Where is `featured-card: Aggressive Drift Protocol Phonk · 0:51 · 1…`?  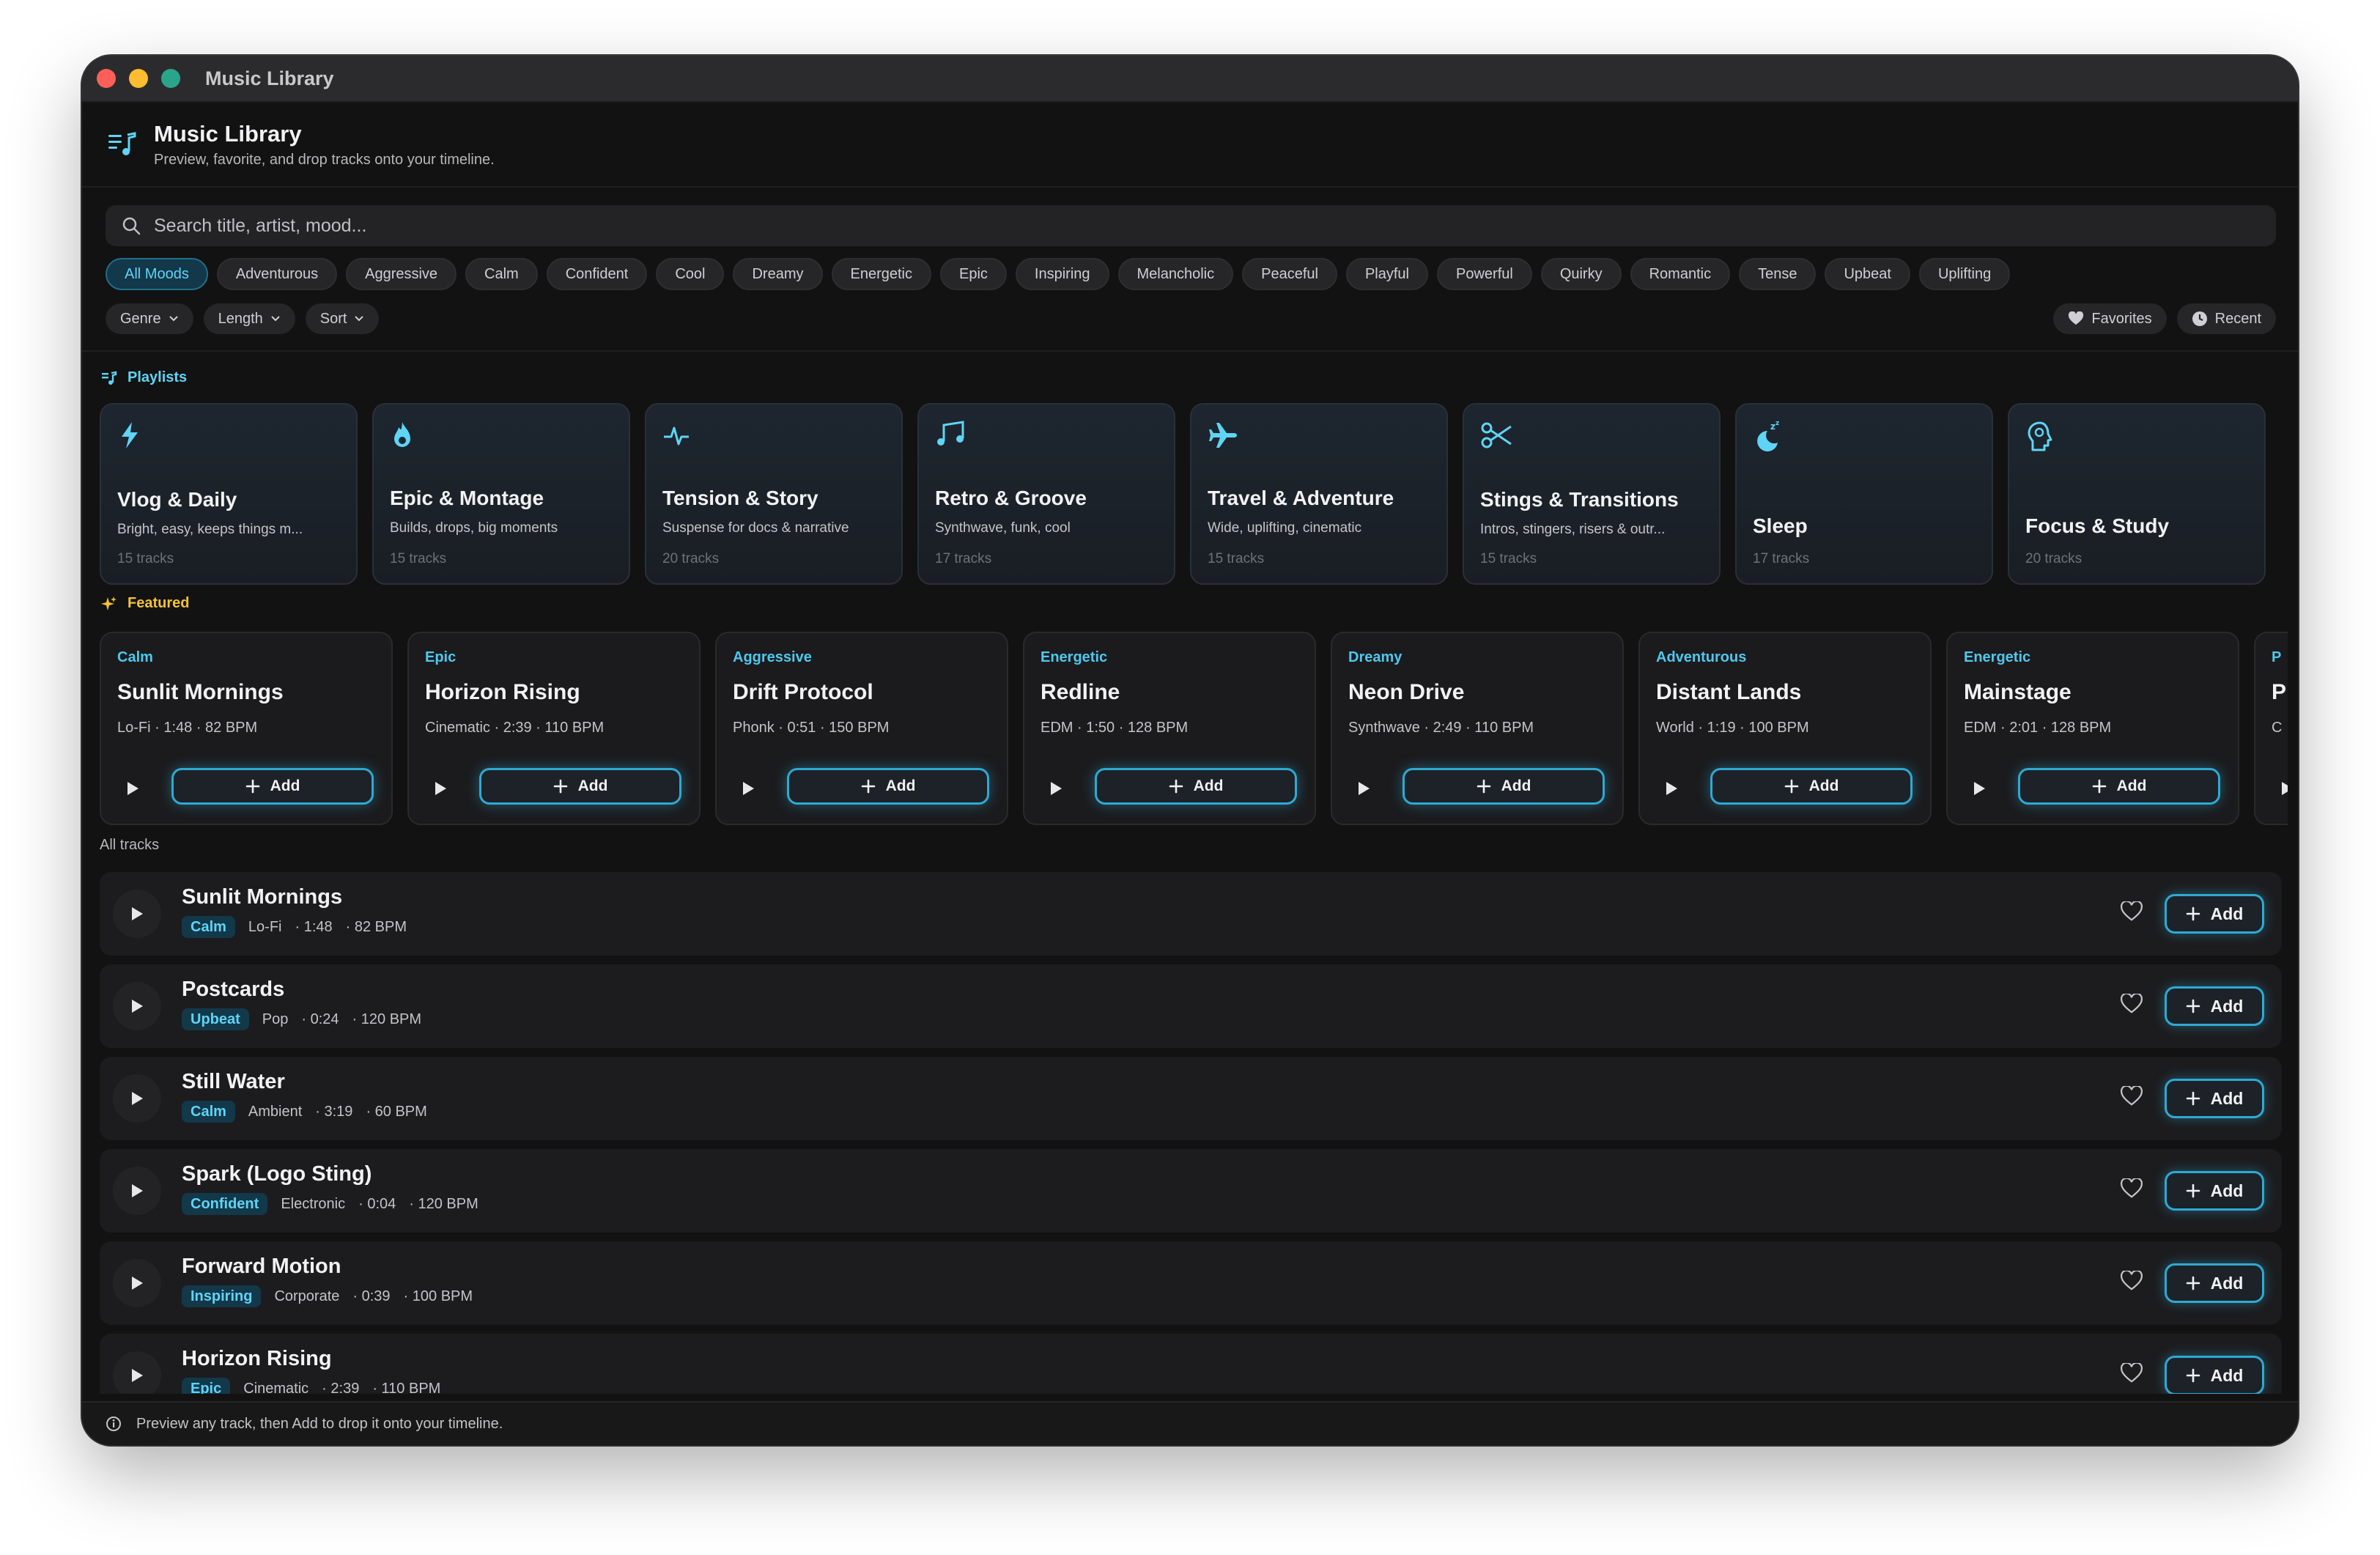 featured-card: Aggressive Drift Protocol Phonk · 0:51 · 1… is located at coordinates (861, 728).